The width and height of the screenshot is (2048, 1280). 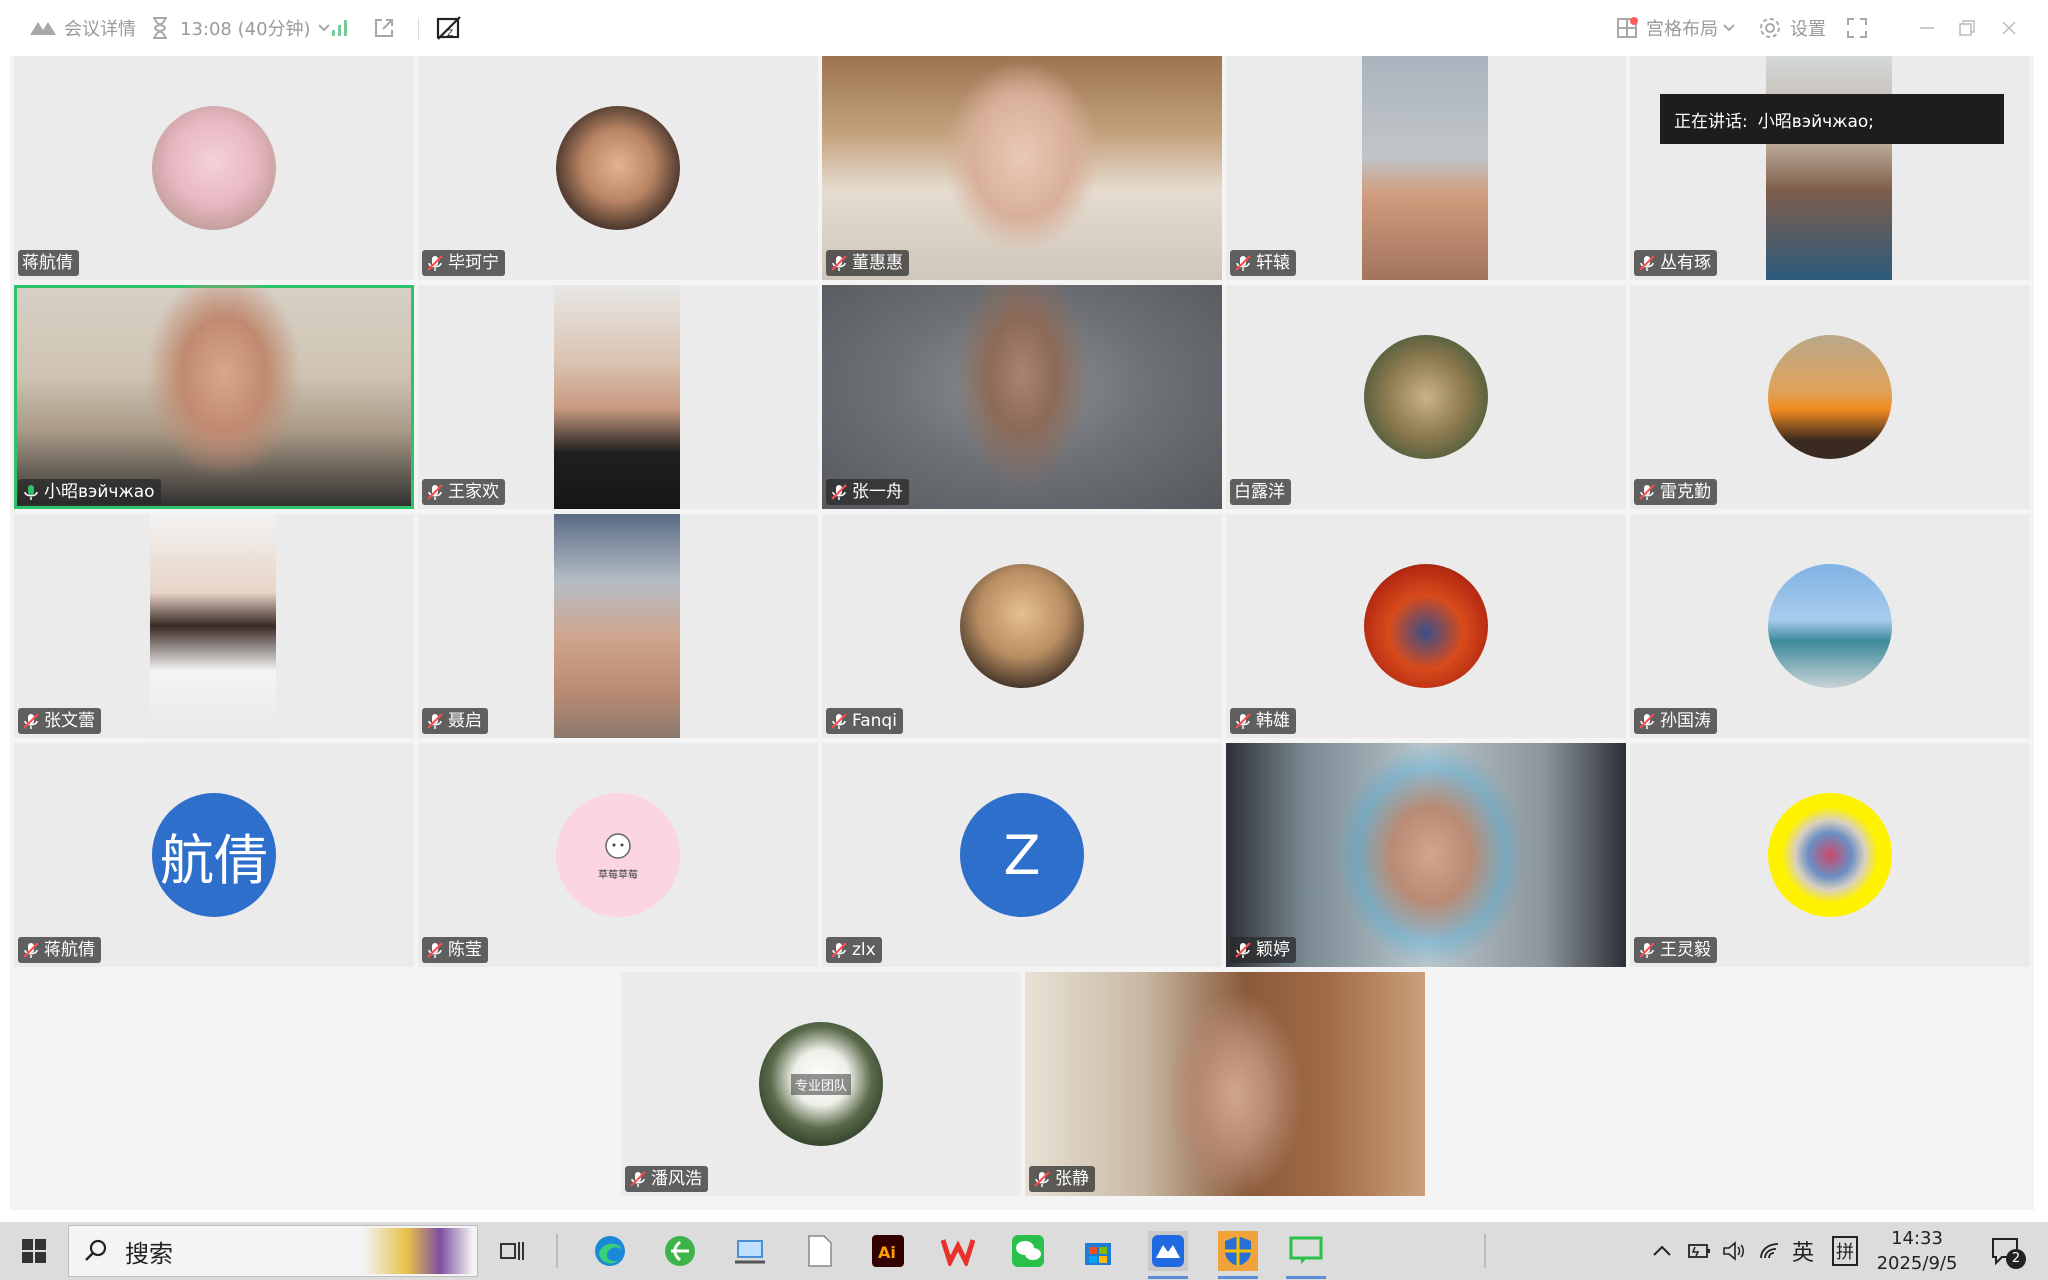 I want to click on participant-tile: 张文蕾, so click(x=214, y=626).